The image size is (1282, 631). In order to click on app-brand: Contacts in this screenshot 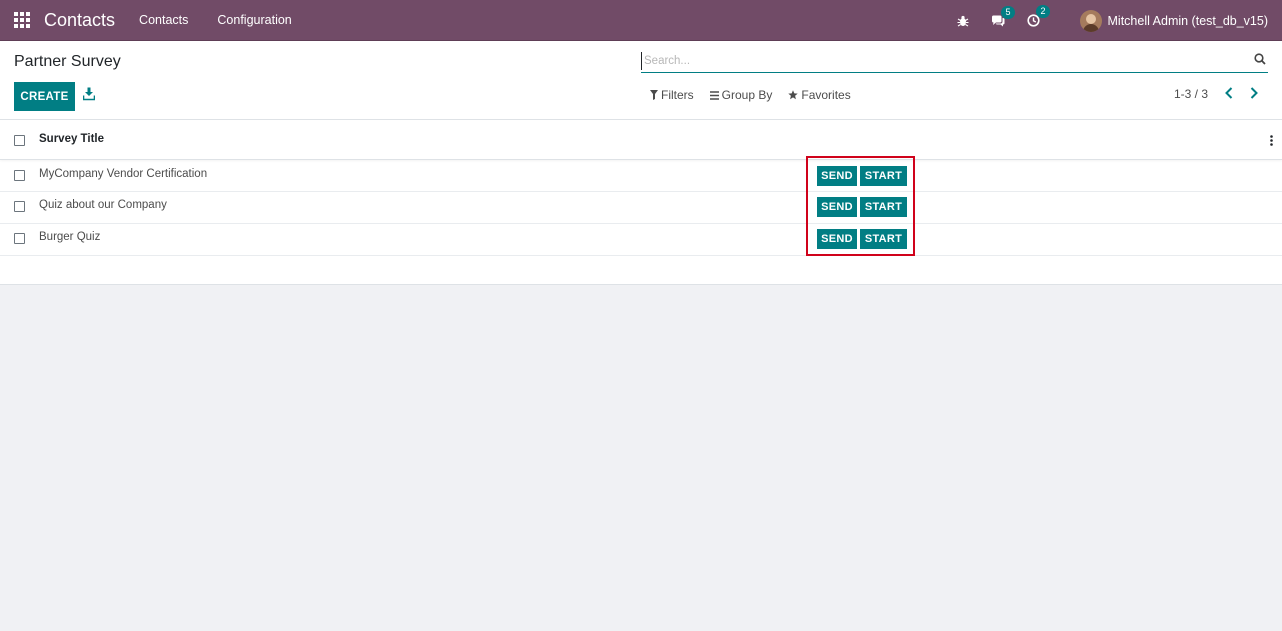, I will do `click(79, 20)`.